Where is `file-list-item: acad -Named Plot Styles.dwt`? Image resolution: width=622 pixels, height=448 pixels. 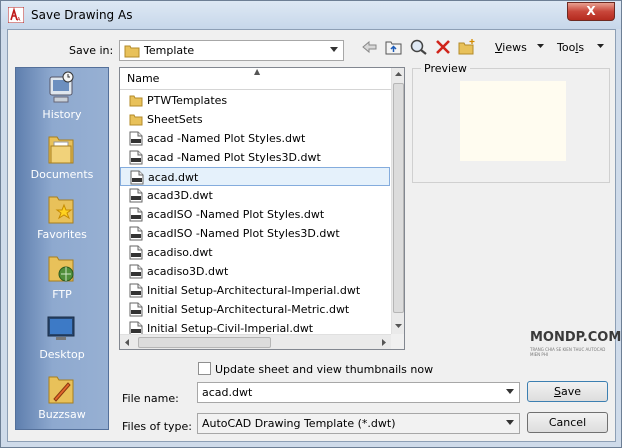 file-list-item: acad -Named Plot Styles.dwt is located at coordinates (255, 138).